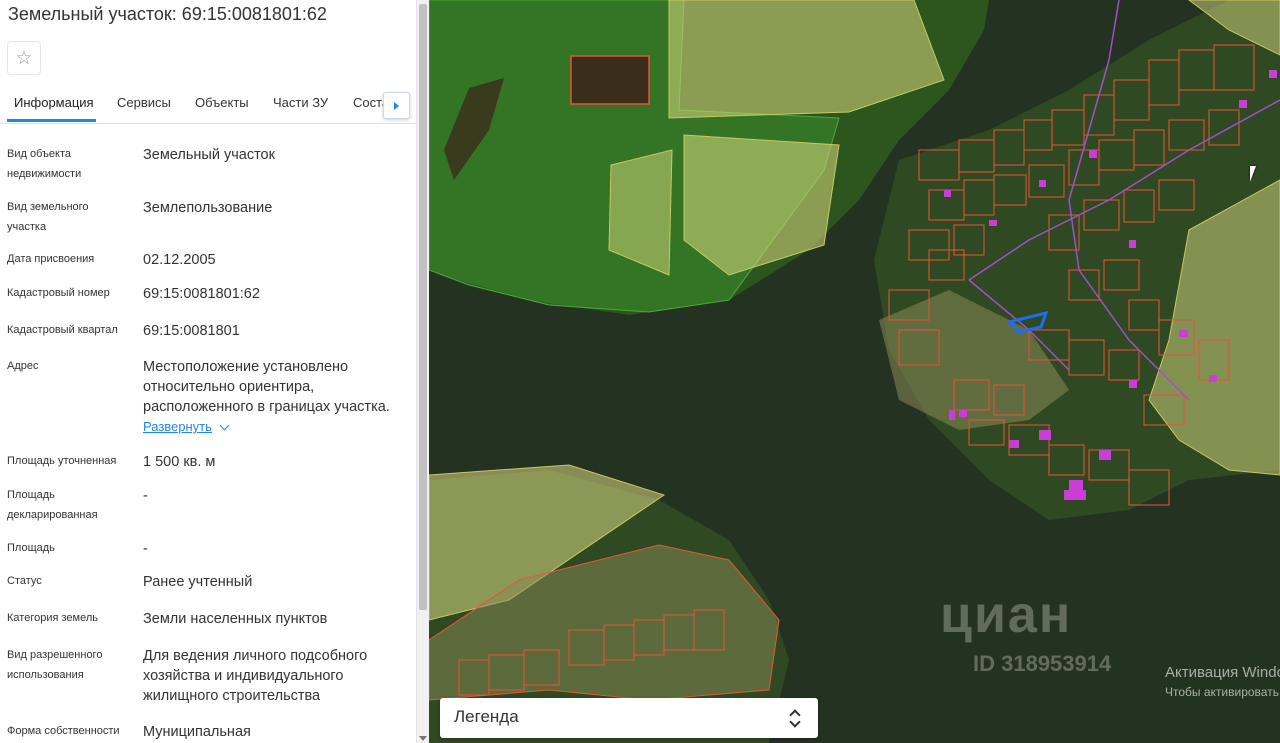 This screenshot has height=743, width=1280. Describe the element at coordinates (62, 461) in the screenshot. I see `row-label: Площадь уточненная` at that location.